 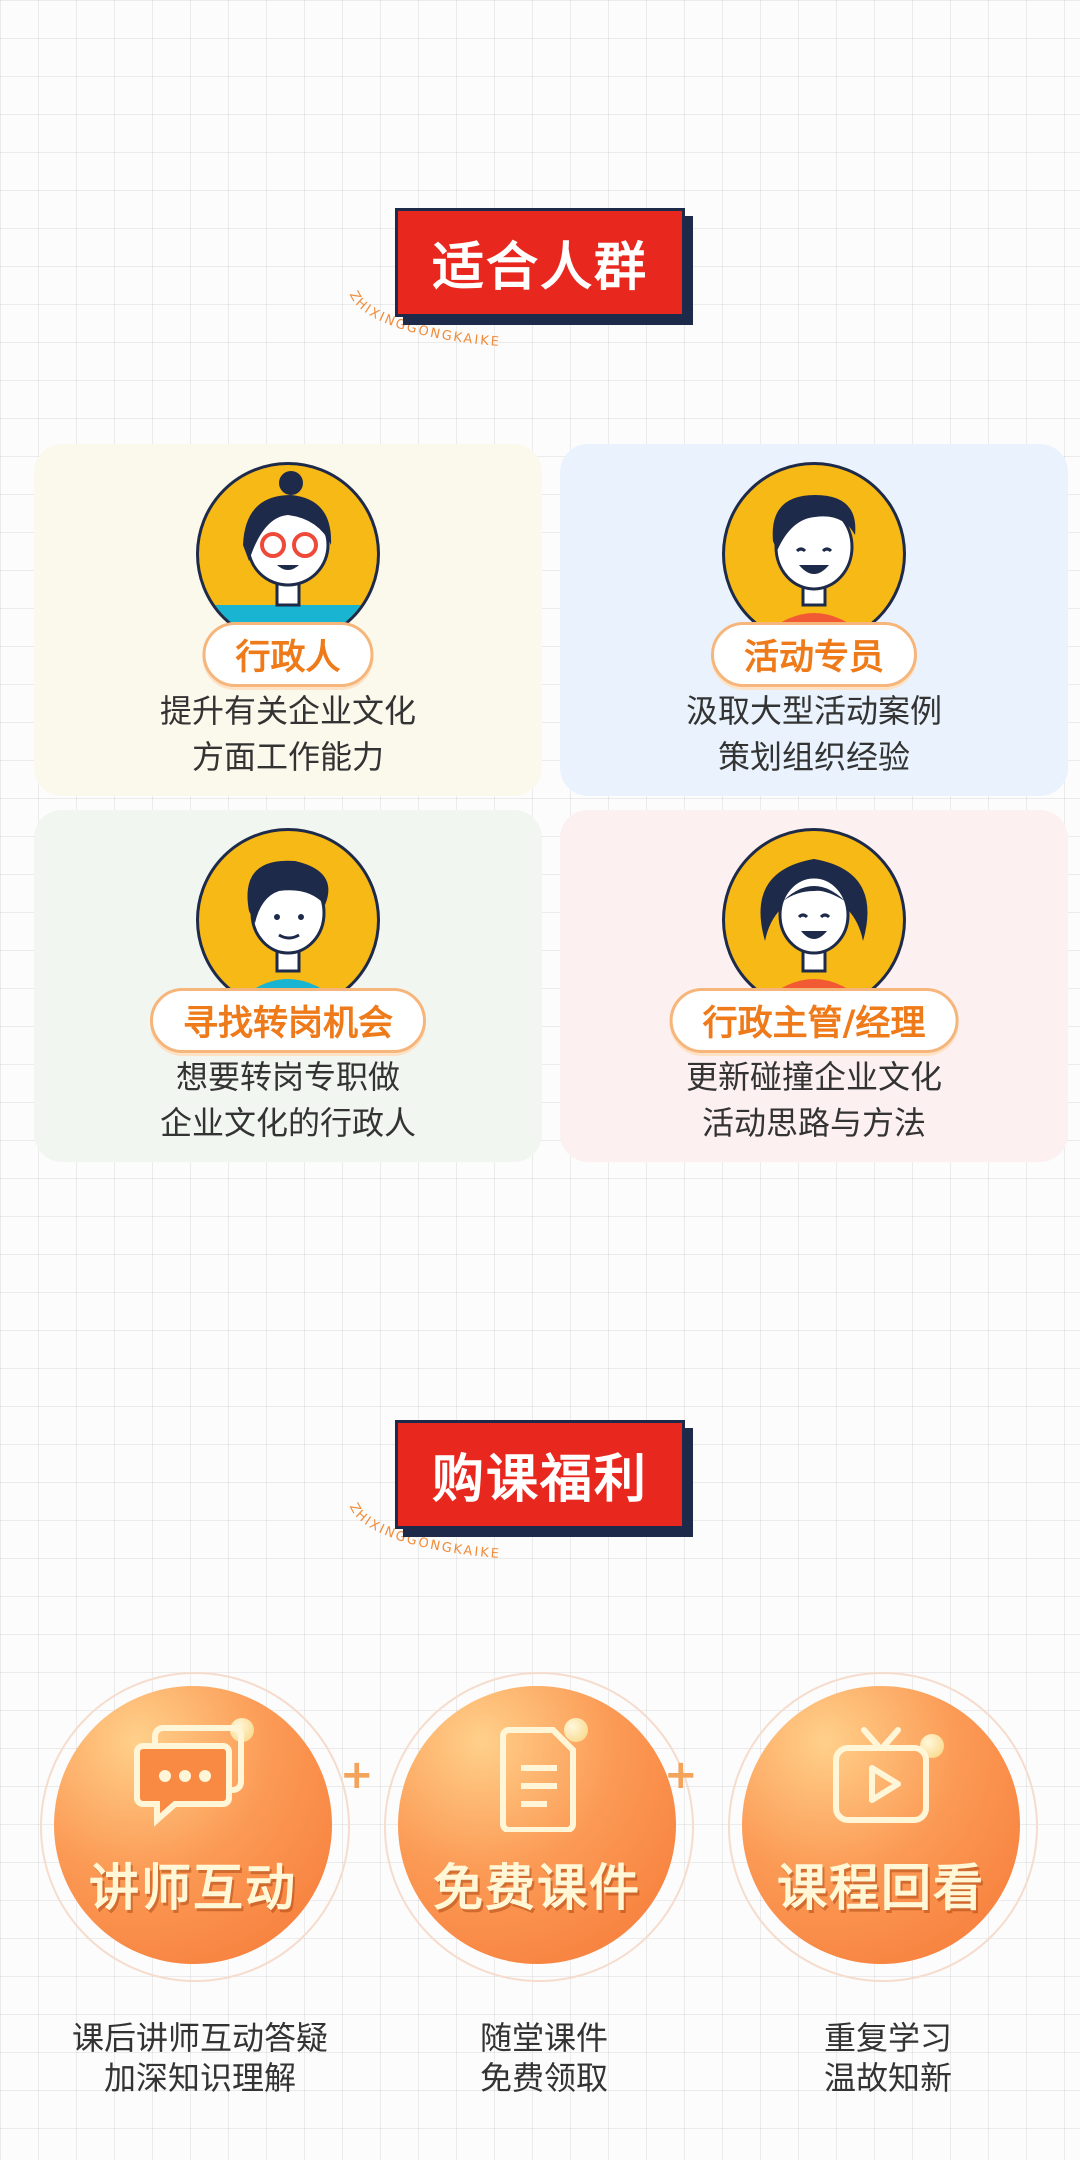 What do you see at coordinates (287, 1100) in the screenshot?
I see `role-description: 想要转岗专职做 企业文化的行政人` at bounding box center [287, 1100].